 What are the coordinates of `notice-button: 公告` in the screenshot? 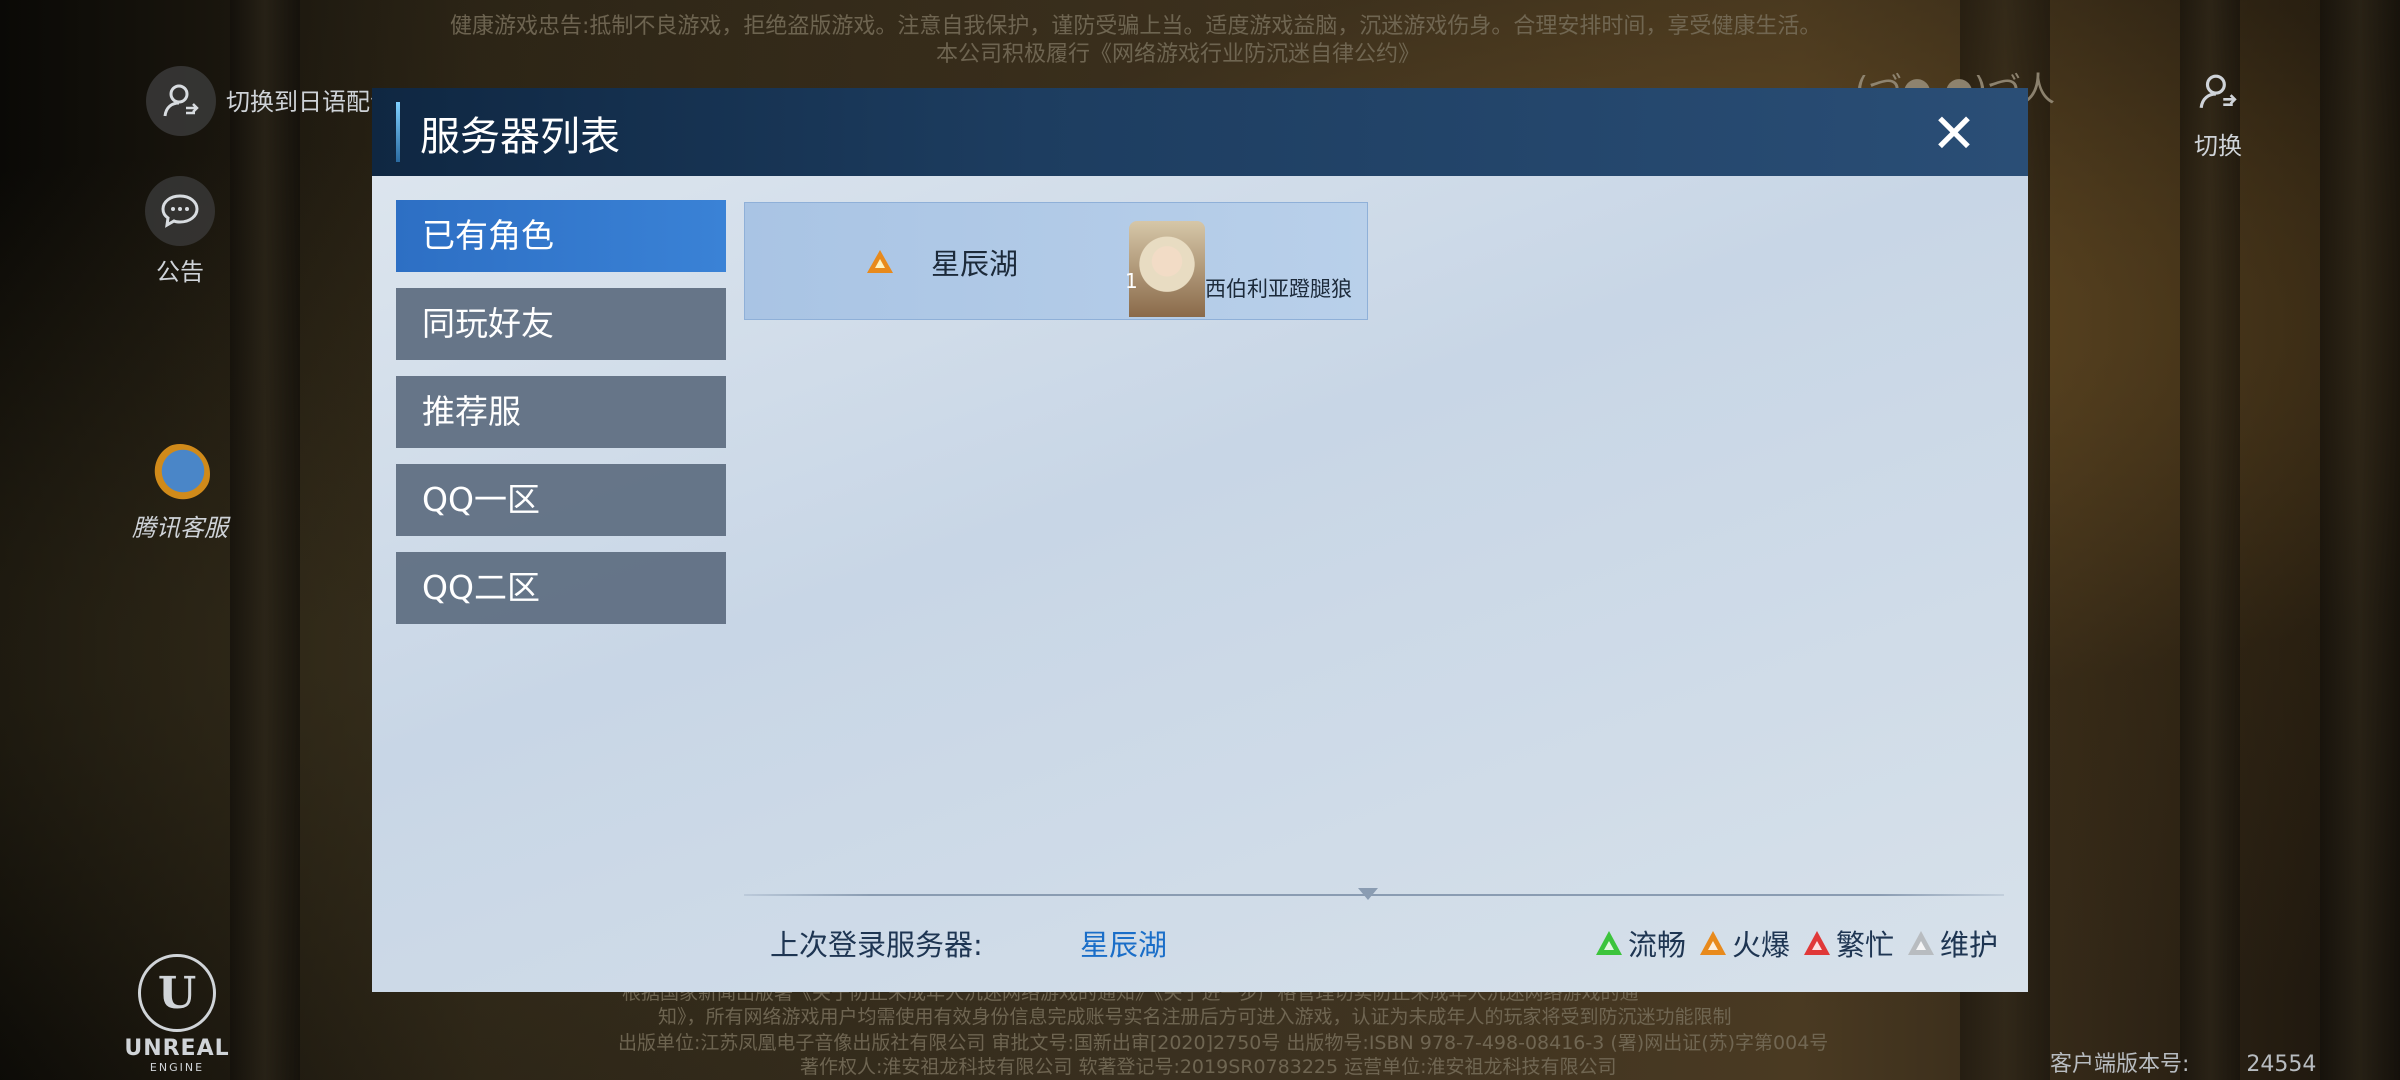 It's located at (180, 231).